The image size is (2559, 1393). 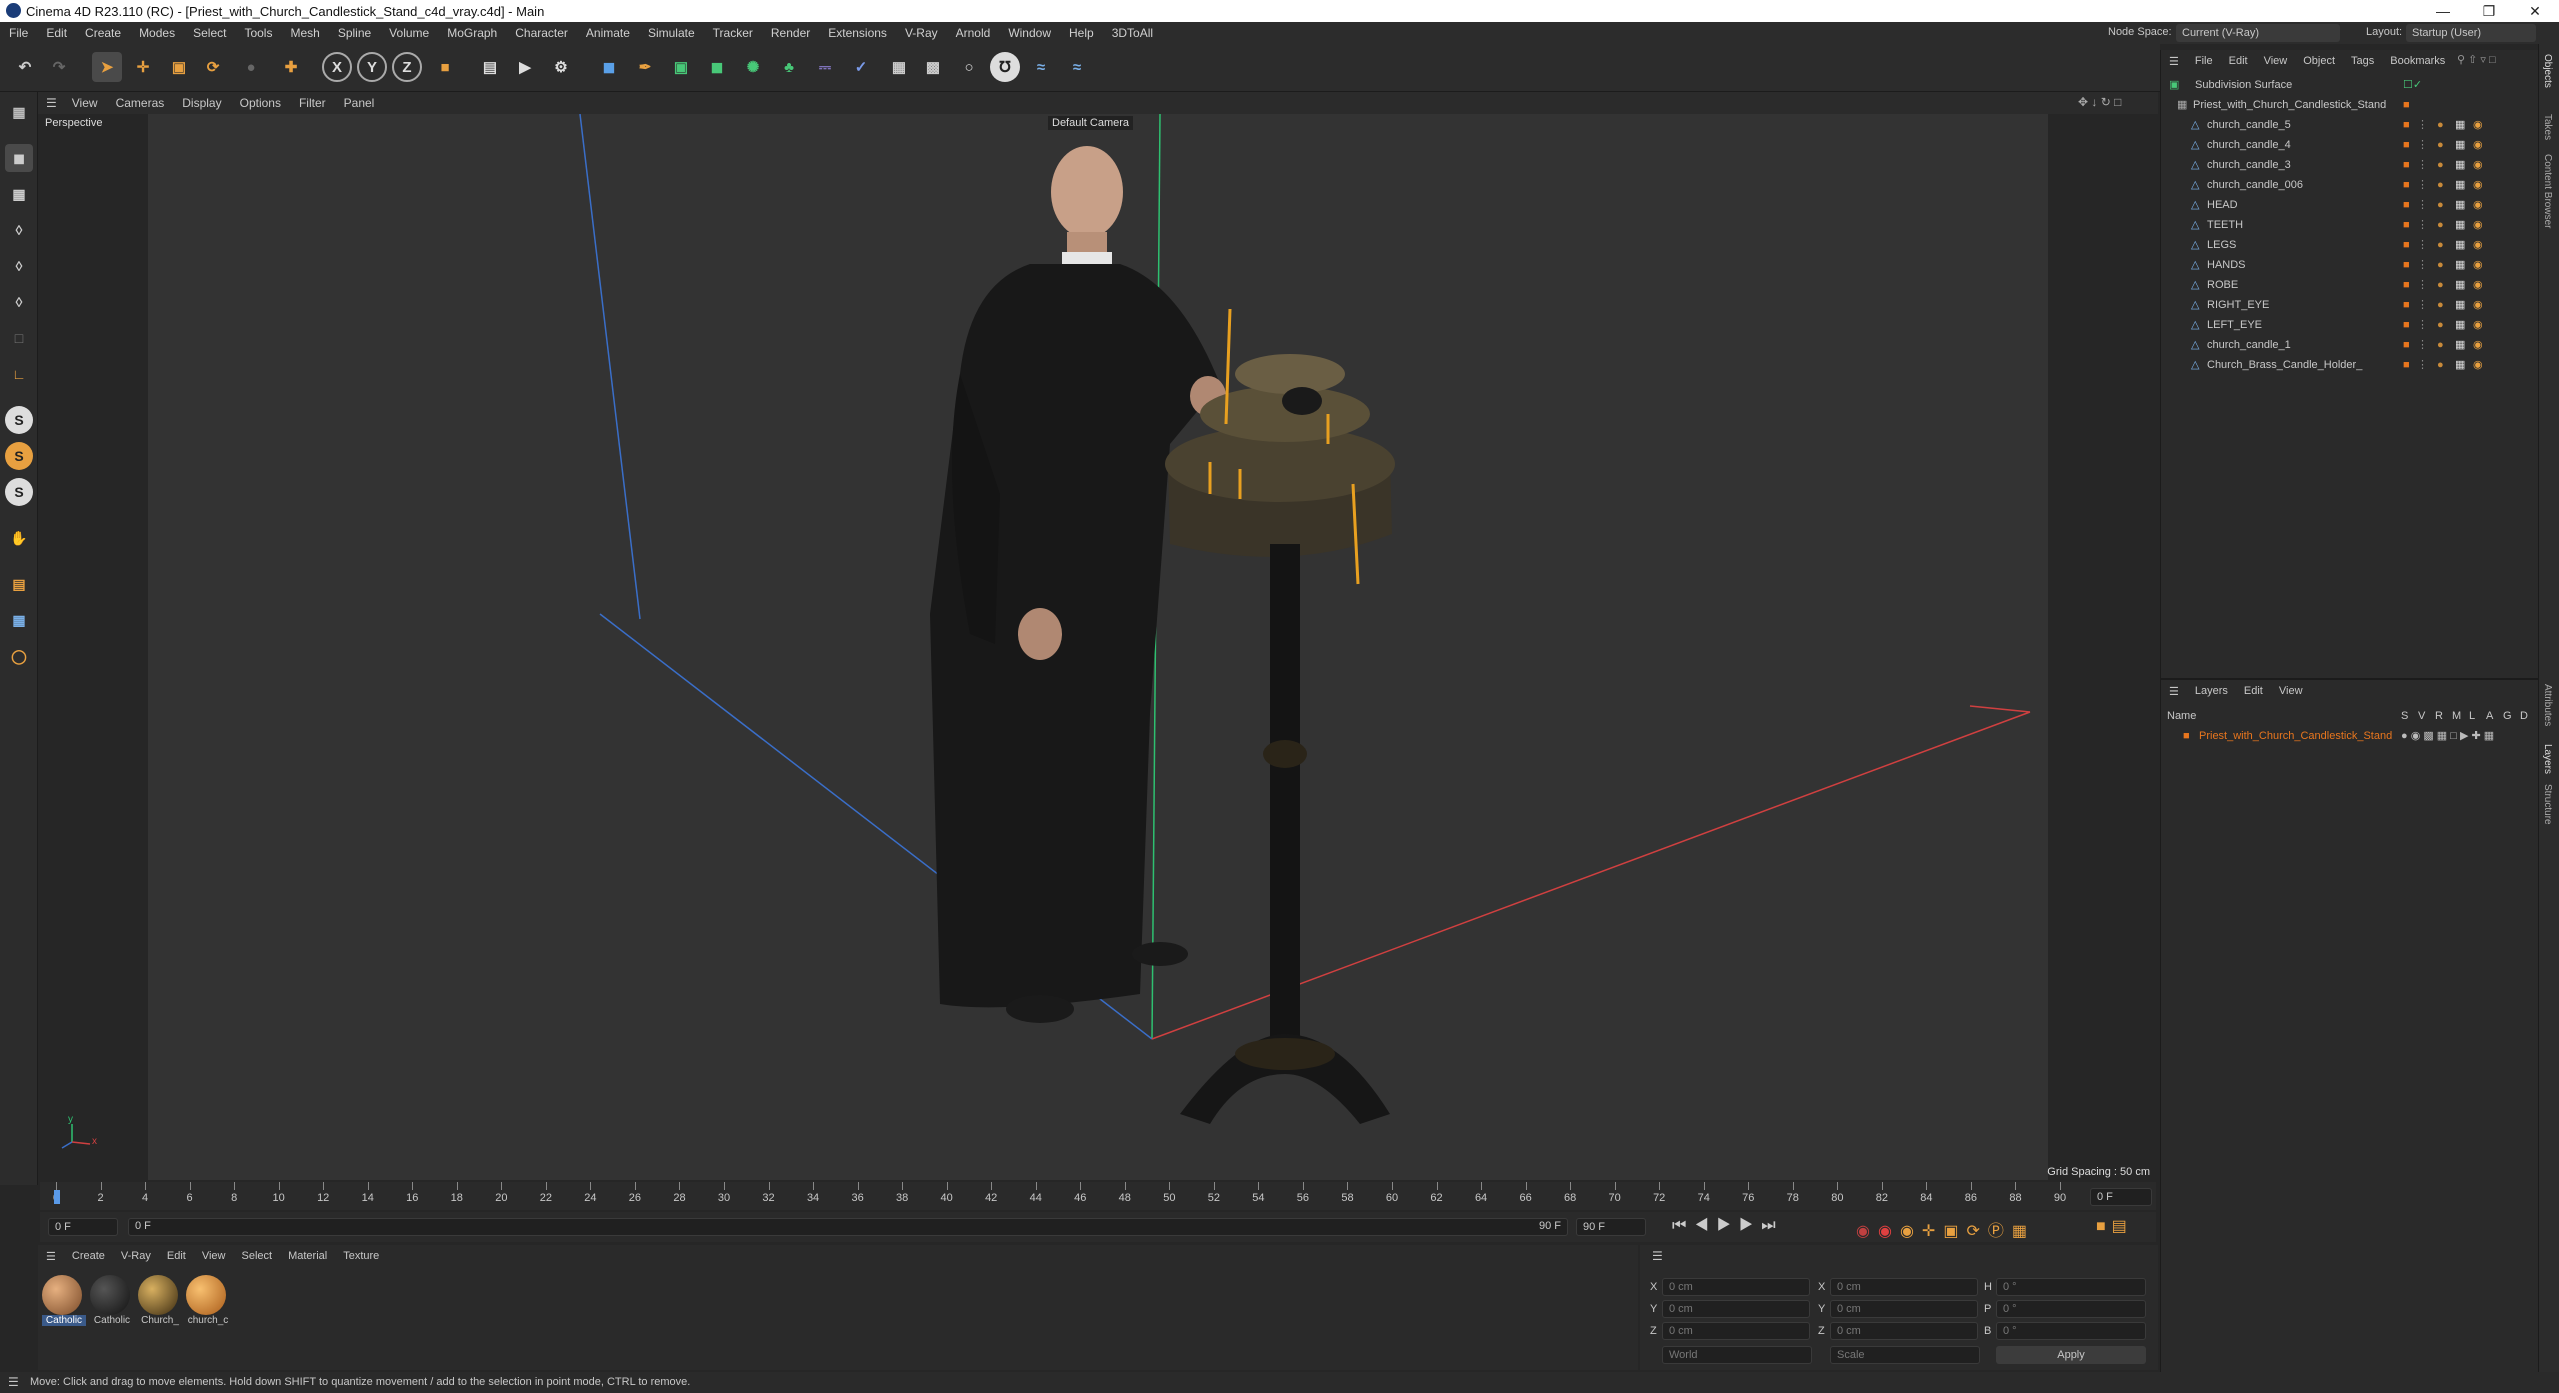 I want to click on object-row: △ HEAD ■ ⋮ ● ▦ ◉, so click(x=2350, y=205).